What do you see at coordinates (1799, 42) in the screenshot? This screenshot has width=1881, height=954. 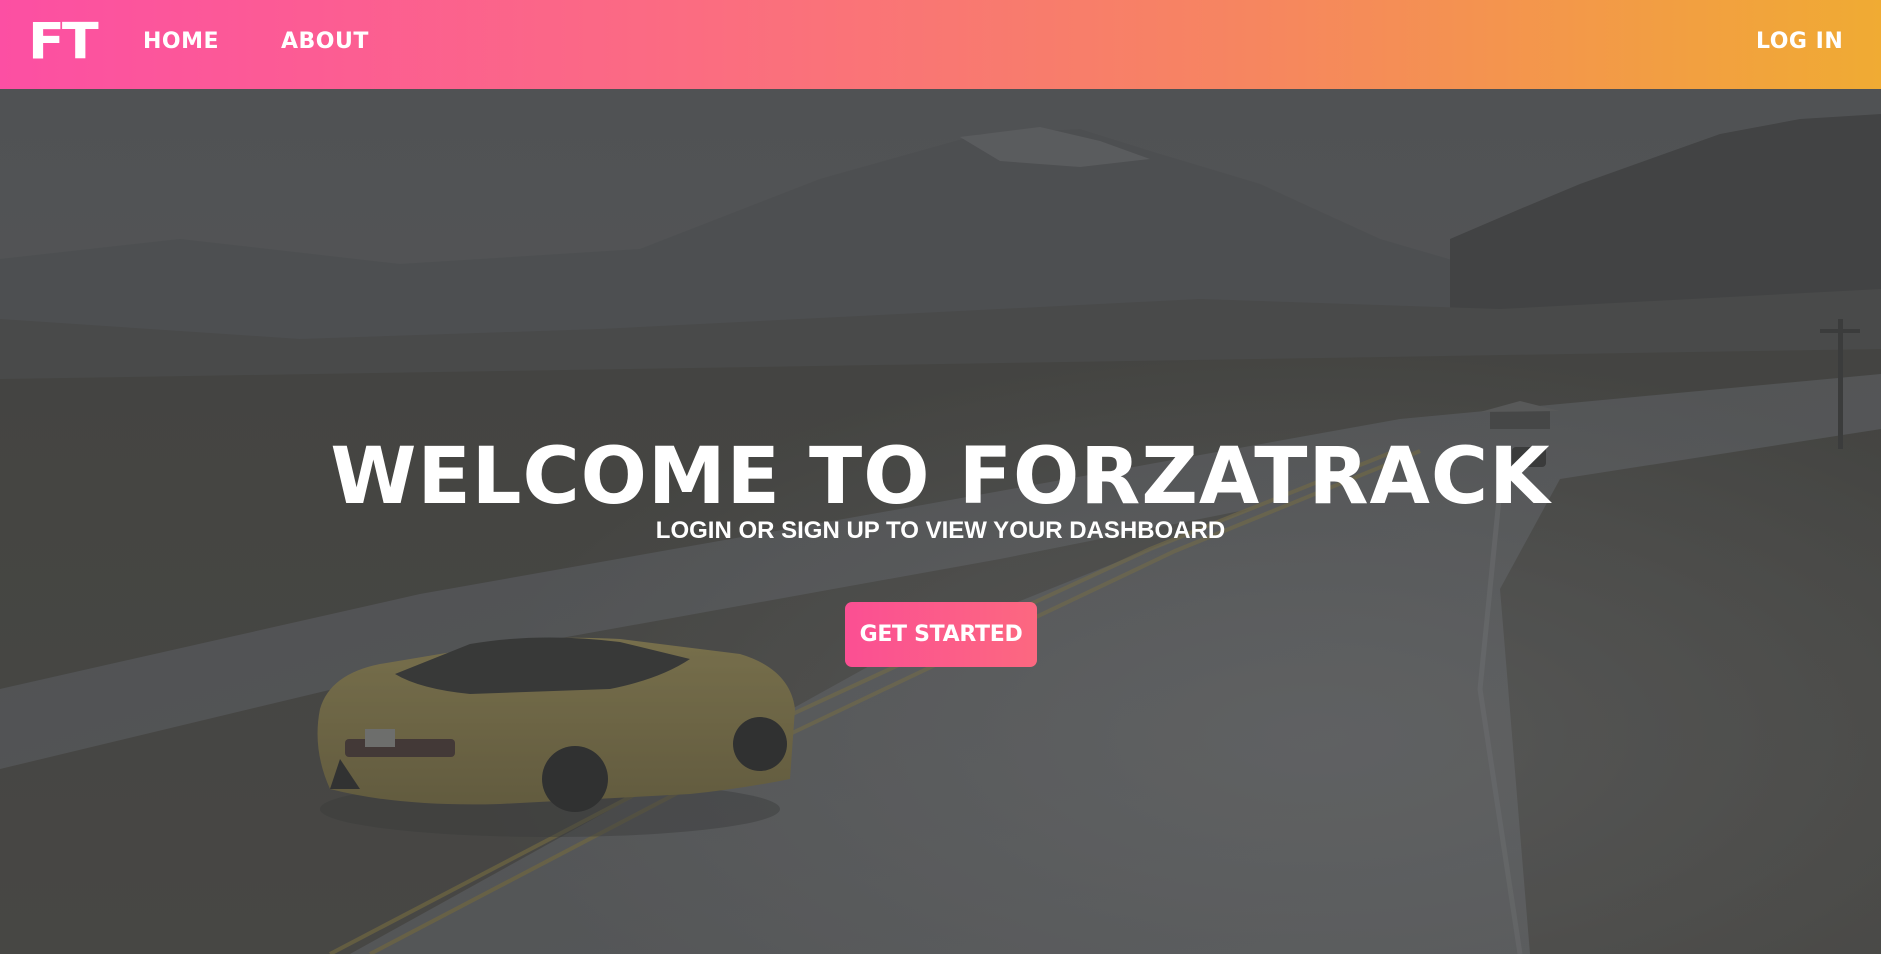 I see `nav-login-link: LOG IN` at bounding box center [1799, 42].